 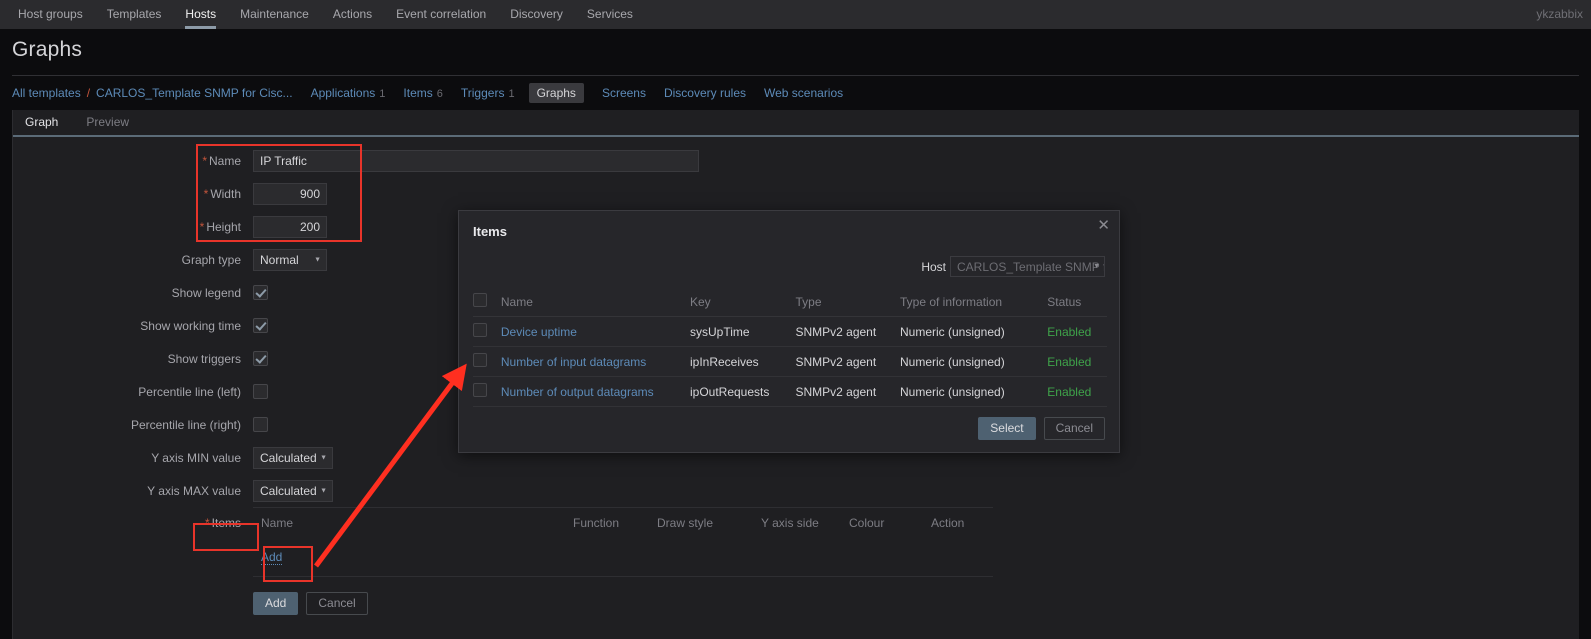 What do you see at coordinates (556, 93) in the screenshot?
I see `object-tab-graphs: Graphs` at bounding box center [556, 93].